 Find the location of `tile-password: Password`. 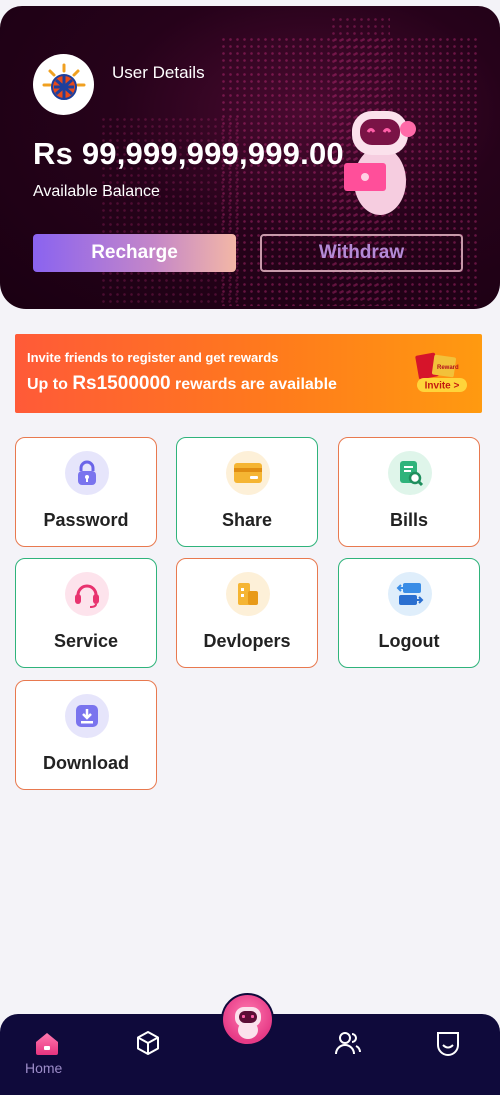

tile-password: Password is located at coordinates (86, 492).